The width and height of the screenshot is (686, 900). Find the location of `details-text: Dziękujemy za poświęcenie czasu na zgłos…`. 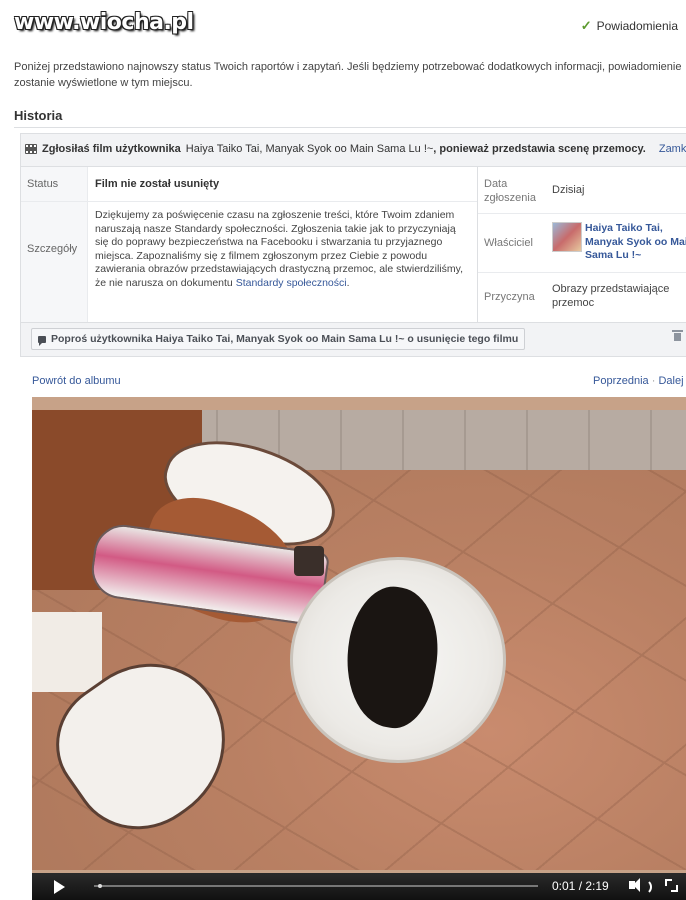

details-text: Dziękujemy za poświęcenie czasu na zgłos… is located at coordinates (281, 249).